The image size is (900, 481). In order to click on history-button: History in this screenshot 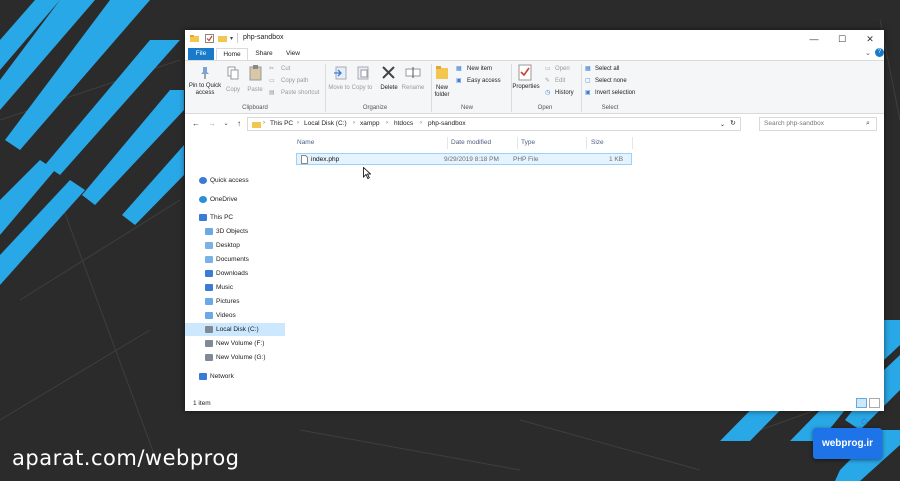, I will do `click(564, 93)`.